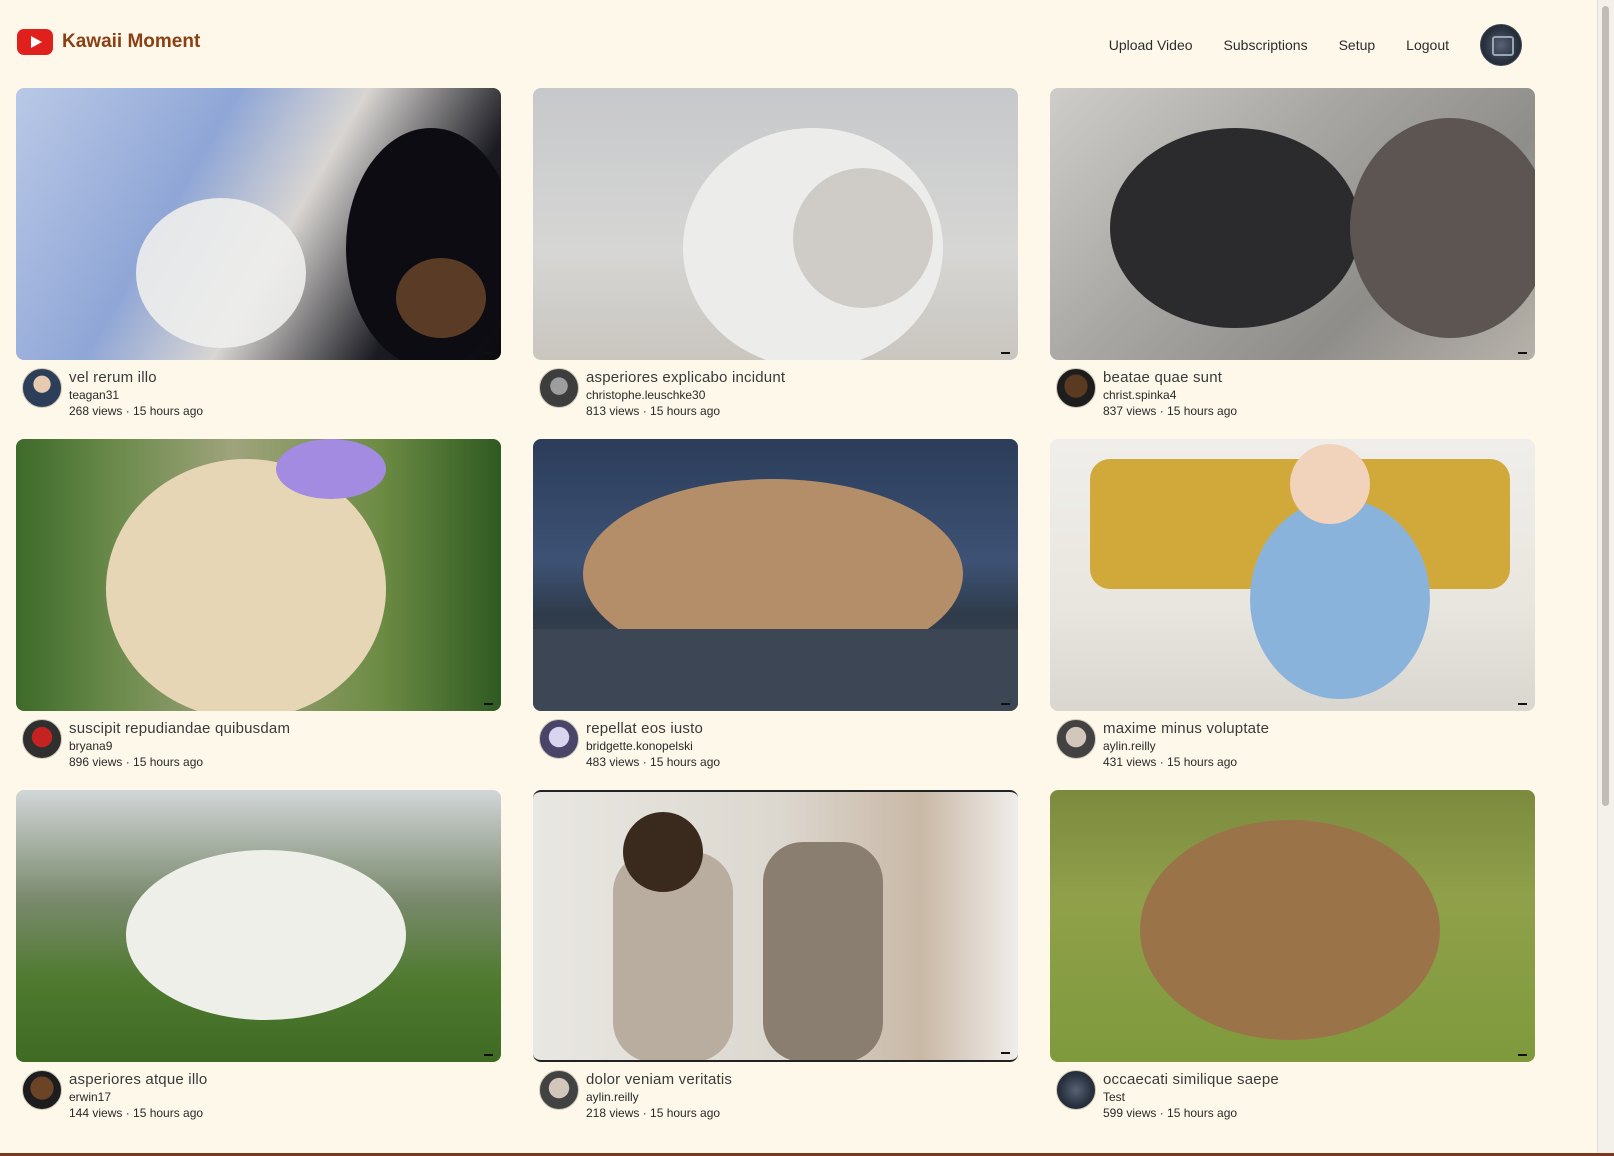 The width and height of the screenshot is (1614, 1156). What do you see at coordinates (1170, 762) in the screenshot?
I see `video-stats: 431 views · 15 hours ago` at bounding box center [1170, 762].